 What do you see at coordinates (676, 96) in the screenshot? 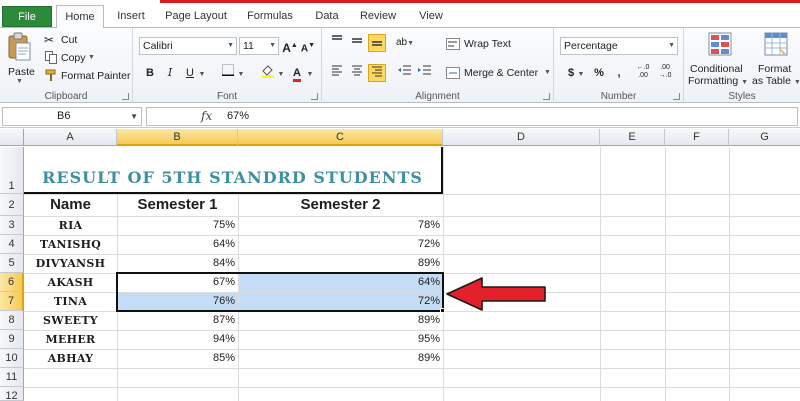
I see `number-launcher-icon` at bounding box center [676, 96].